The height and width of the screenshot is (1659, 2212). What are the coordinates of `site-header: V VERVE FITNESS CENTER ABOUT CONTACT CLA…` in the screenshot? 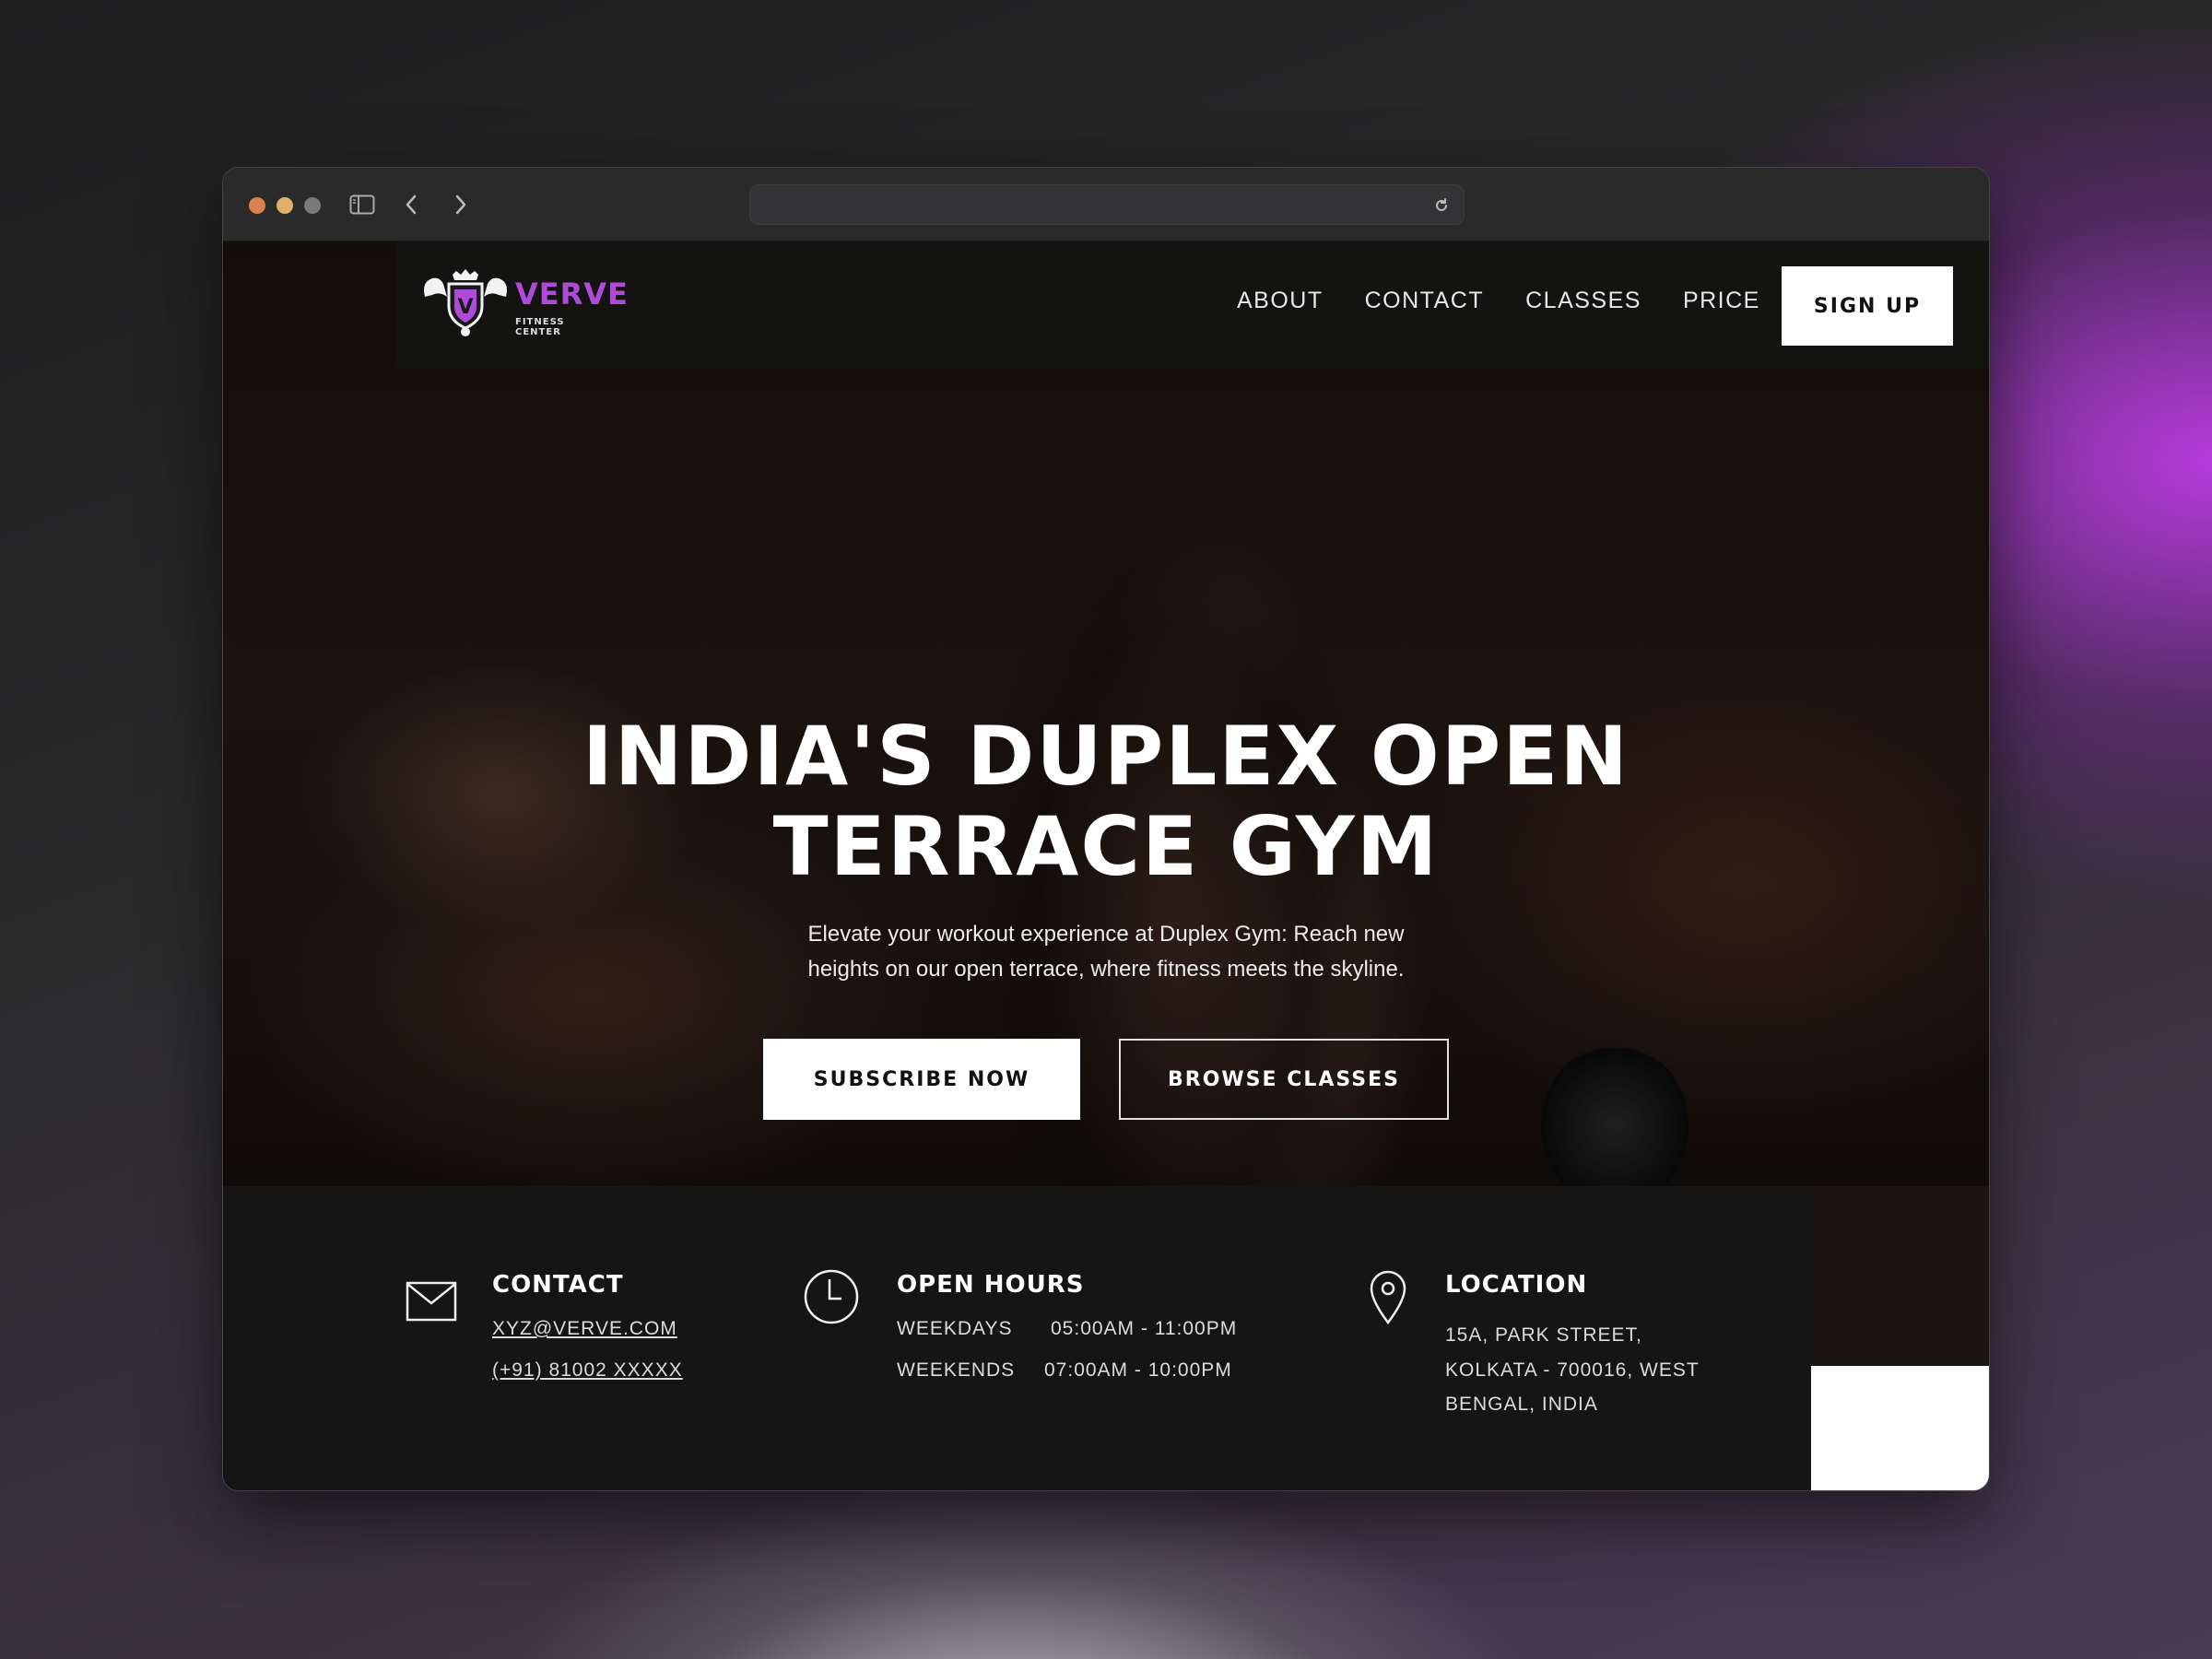 It's located at (1192, 304).